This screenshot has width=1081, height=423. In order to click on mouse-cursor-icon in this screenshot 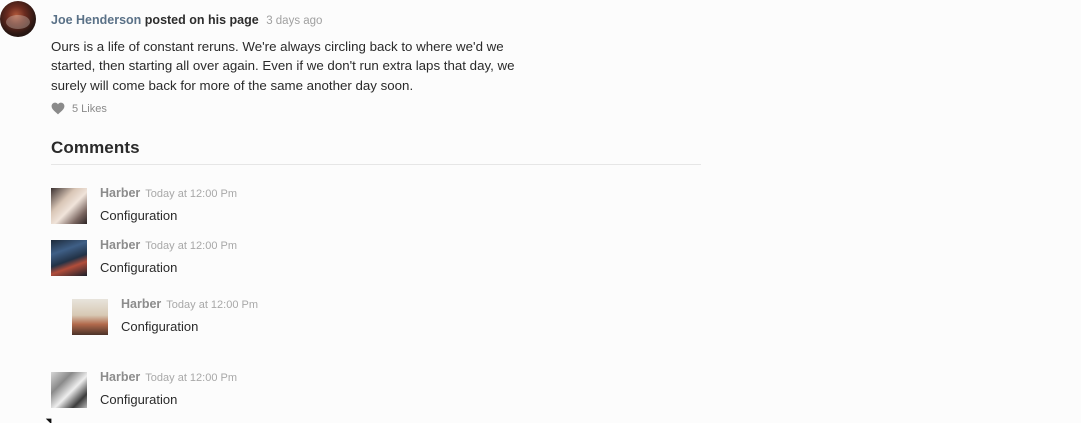, I will do `click(50, 419)`.